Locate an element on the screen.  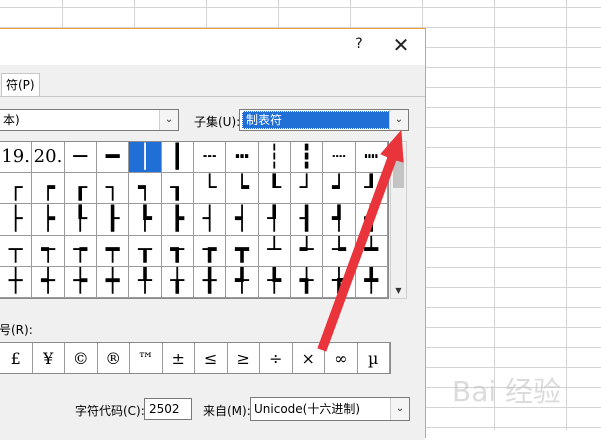
symbol-cell: ┯ is located at coordinates (113, 251).